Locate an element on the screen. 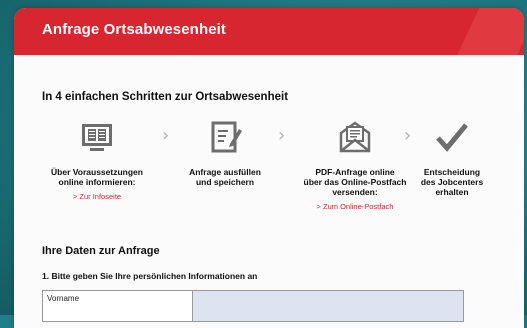 This screenshot has width=527, height=328. edit-form-icon is located at coordinates (225, 137).